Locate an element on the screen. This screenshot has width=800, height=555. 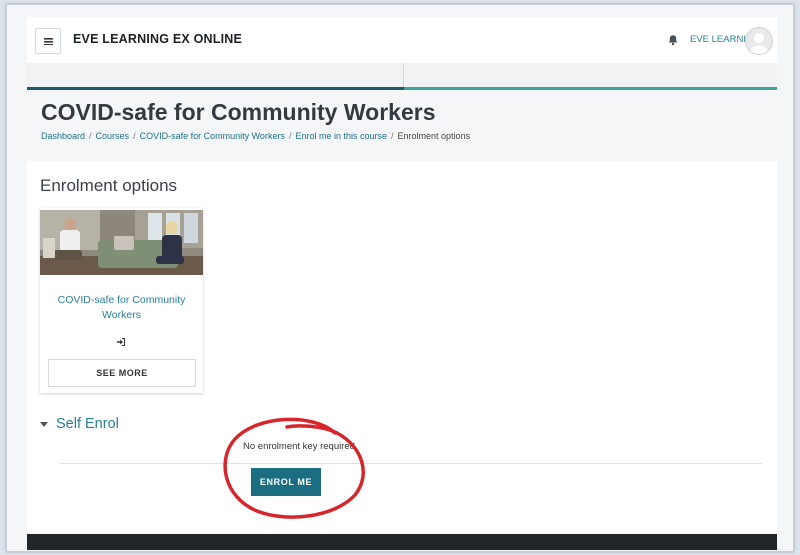
site-name: EVE LEARNING EX ONLINE is located at coordinates (157, 39).